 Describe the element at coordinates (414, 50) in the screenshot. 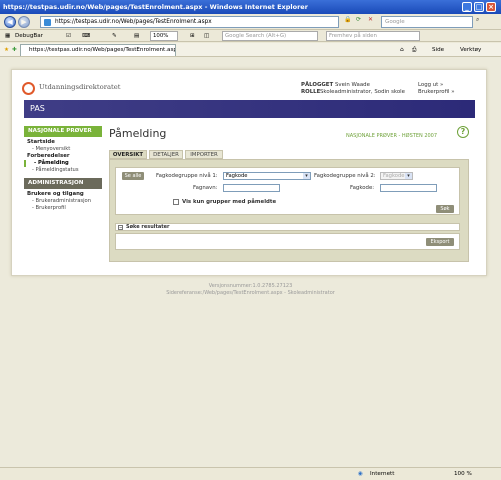

I see `print-icon: ⎙` at that location.